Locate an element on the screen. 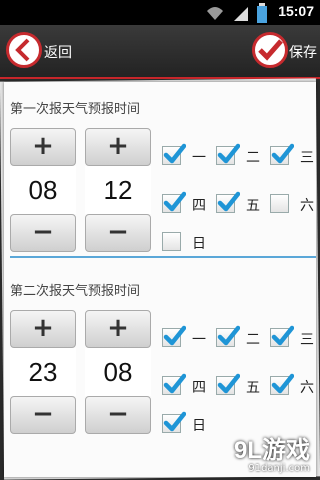 The width and height of the screenshot is (320, 480). back-button is located at coordinates (24, 50).